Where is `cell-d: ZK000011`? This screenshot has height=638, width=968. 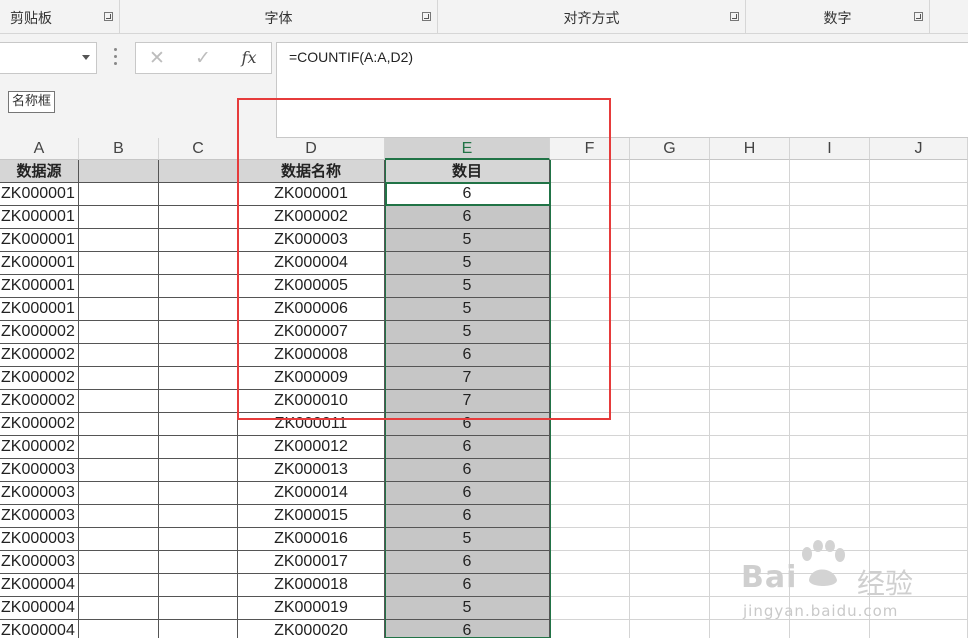
cell-d: ZK000011 is located at coordinates (311, 424).